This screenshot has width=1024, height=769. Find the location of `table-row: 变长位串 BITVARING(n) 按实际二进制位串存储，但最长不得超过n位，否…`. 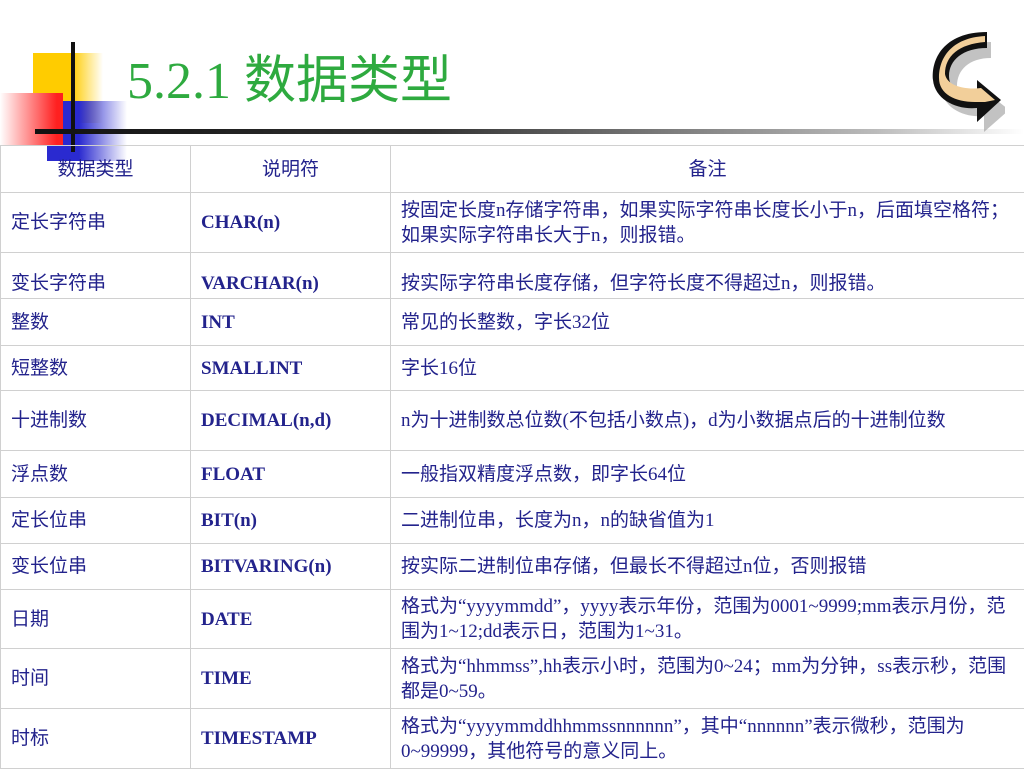

table-row: 变长位串 BITVARING(n) 按实际二进制位串存储，但最长不得超过n位，否… is located at coordinates (512, 567).